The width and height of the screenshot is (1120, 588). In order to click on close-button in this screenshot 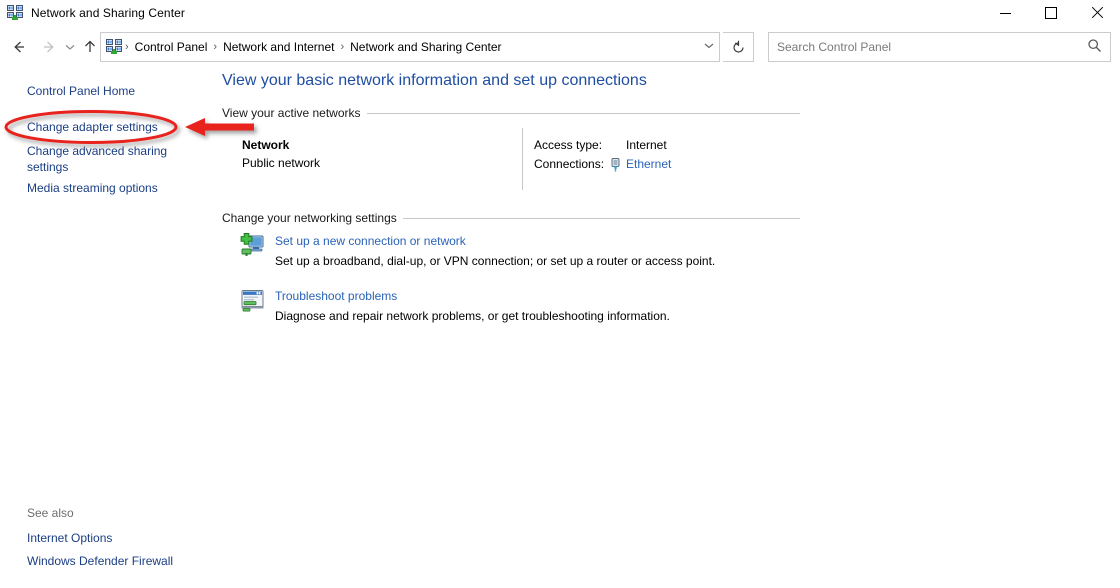, I will do `click(1097, 13)`.